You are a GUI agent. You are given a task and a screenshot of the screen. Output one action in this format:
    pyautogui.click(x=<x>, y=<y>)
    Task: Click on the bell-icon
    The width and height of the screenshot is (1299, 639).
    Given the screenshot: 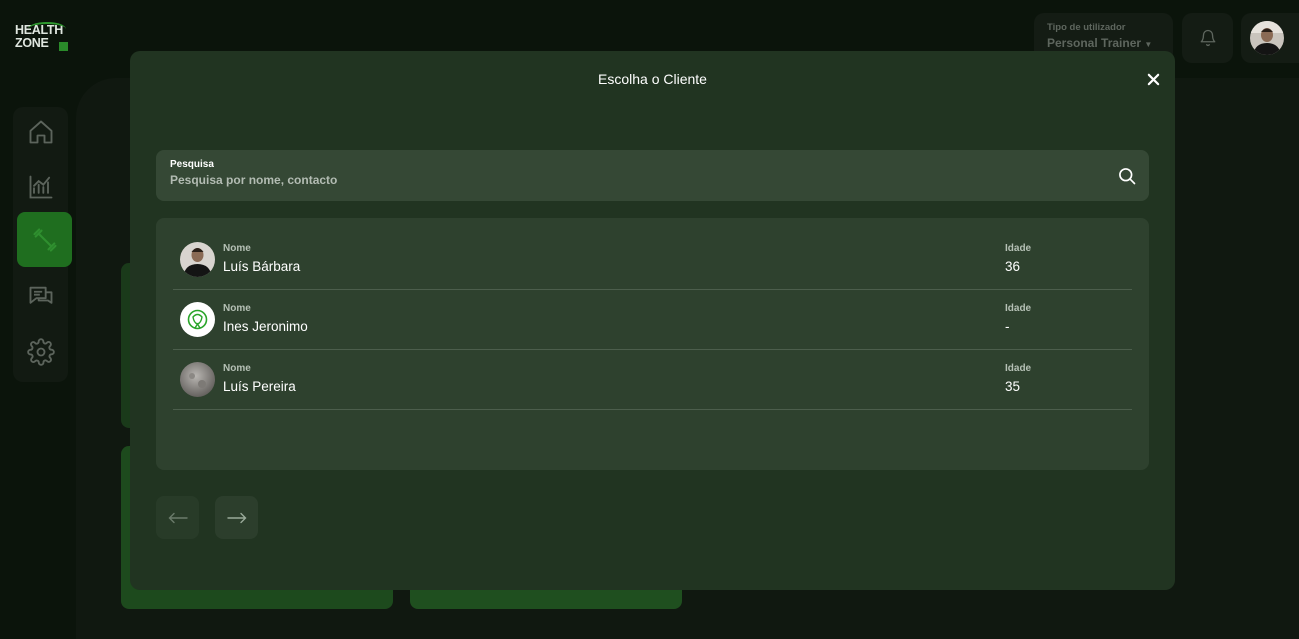 What is the action you would take?
    pyautogui.click(x=1207, y=38)
    